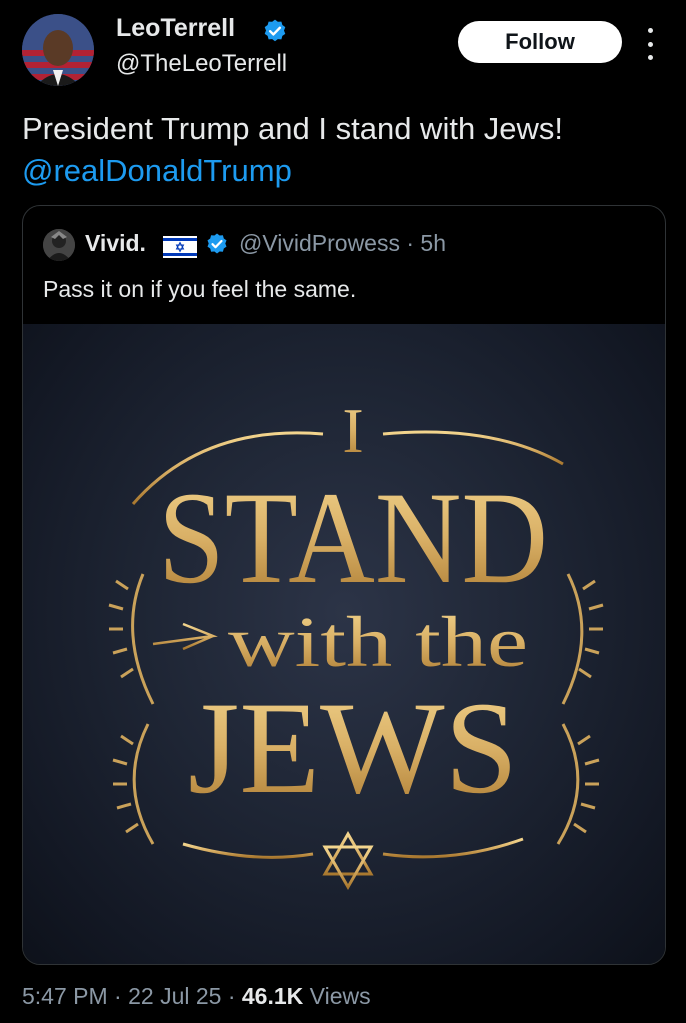 This screenshot has width=686, height=1023. Describe the element at coordinates (453, 848) in the screenshot. I see `flourish-bottom-right` at that location.